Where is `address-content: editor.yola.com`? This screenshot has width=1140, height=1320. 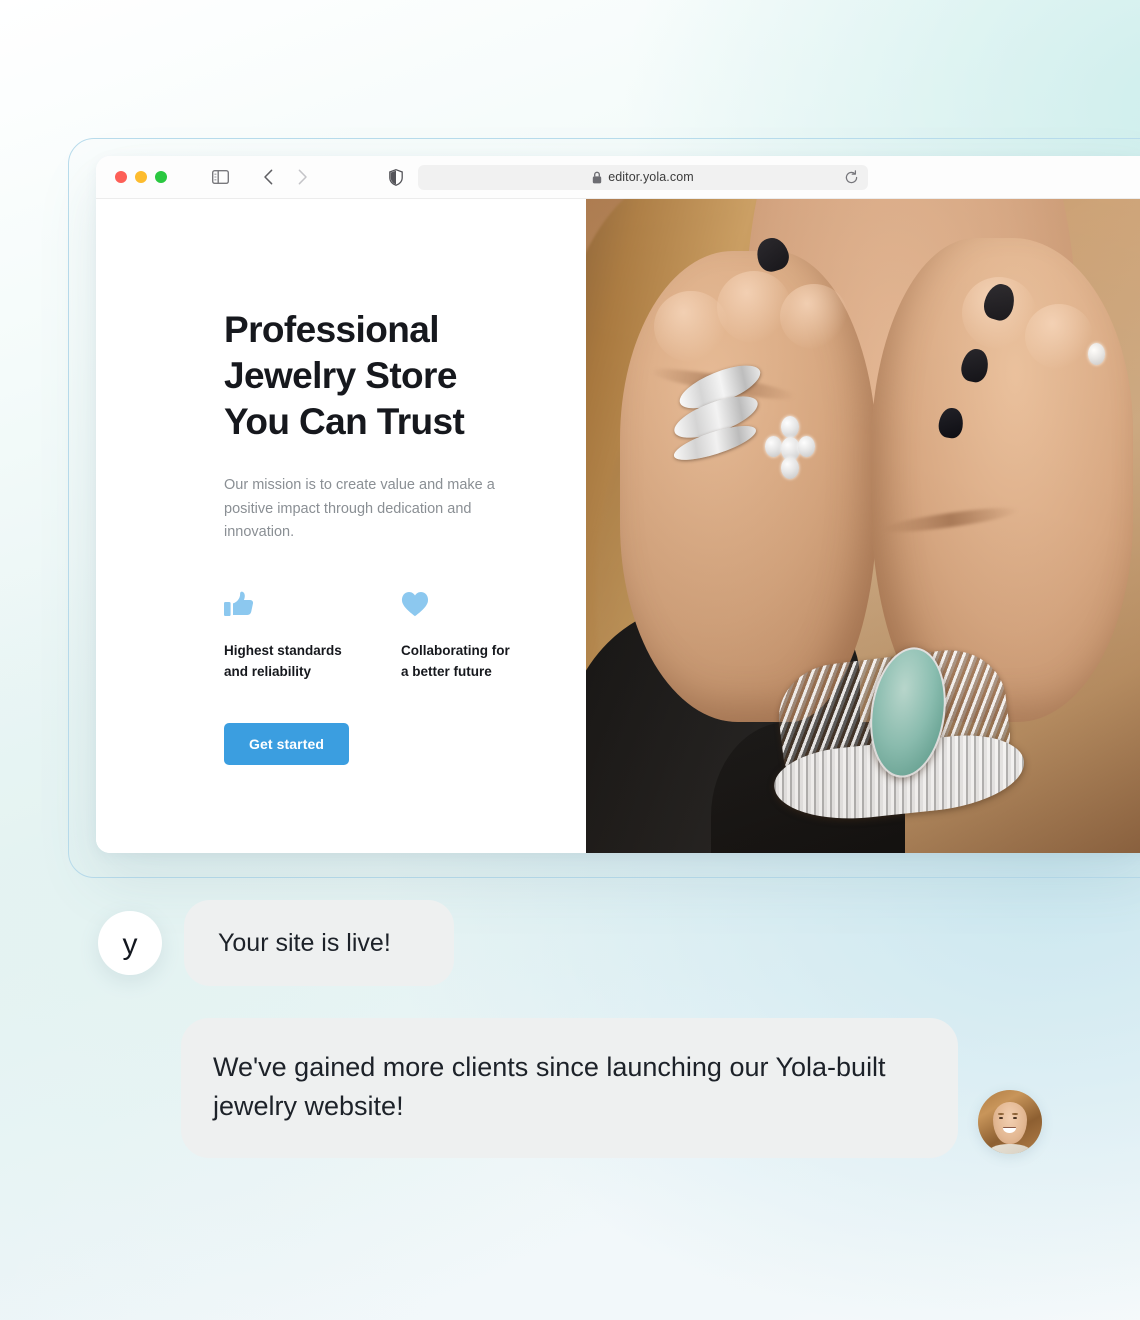 address-content: editor.yola.com is located at coordinates (643, 177).